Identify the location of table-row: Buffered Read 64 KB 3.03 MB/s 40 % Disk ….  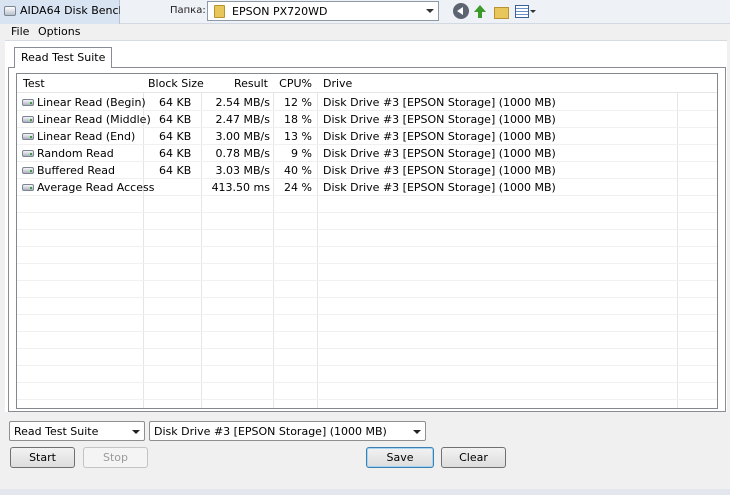
(367, 170).